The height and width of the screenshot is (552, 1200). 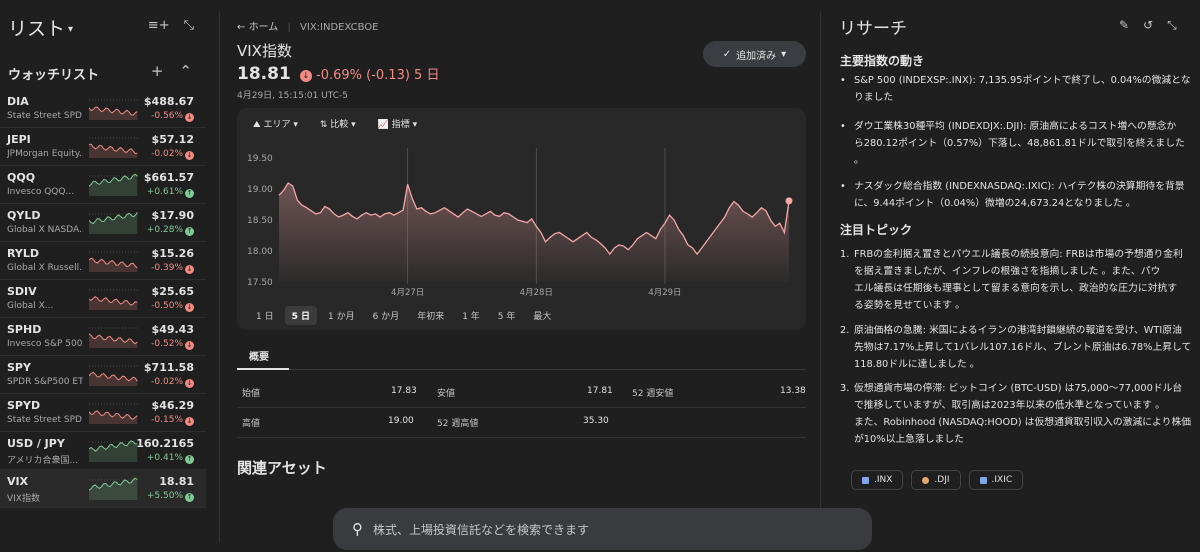 What do you see at coordinates (18, 101) in the screenshot?
I see `row-symbol: DIA` at bounding box center [18, 101].